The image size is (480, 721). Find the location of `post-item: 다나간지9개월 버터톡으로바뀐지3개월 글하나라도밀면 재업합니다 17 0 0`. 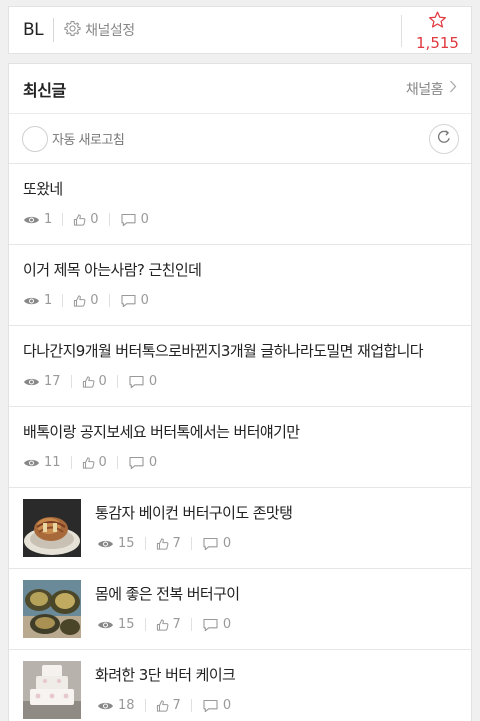

post-item: 다나간지9개월 버터톡으로바뀐지3개월 글하나라도밀면 재업합니다 17 0 0 is located at coordinates (240, 366).